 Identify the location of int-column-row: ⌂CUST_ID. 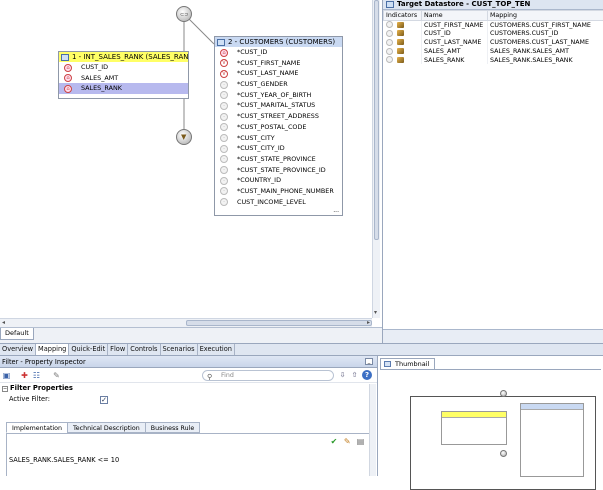
(123, 67).